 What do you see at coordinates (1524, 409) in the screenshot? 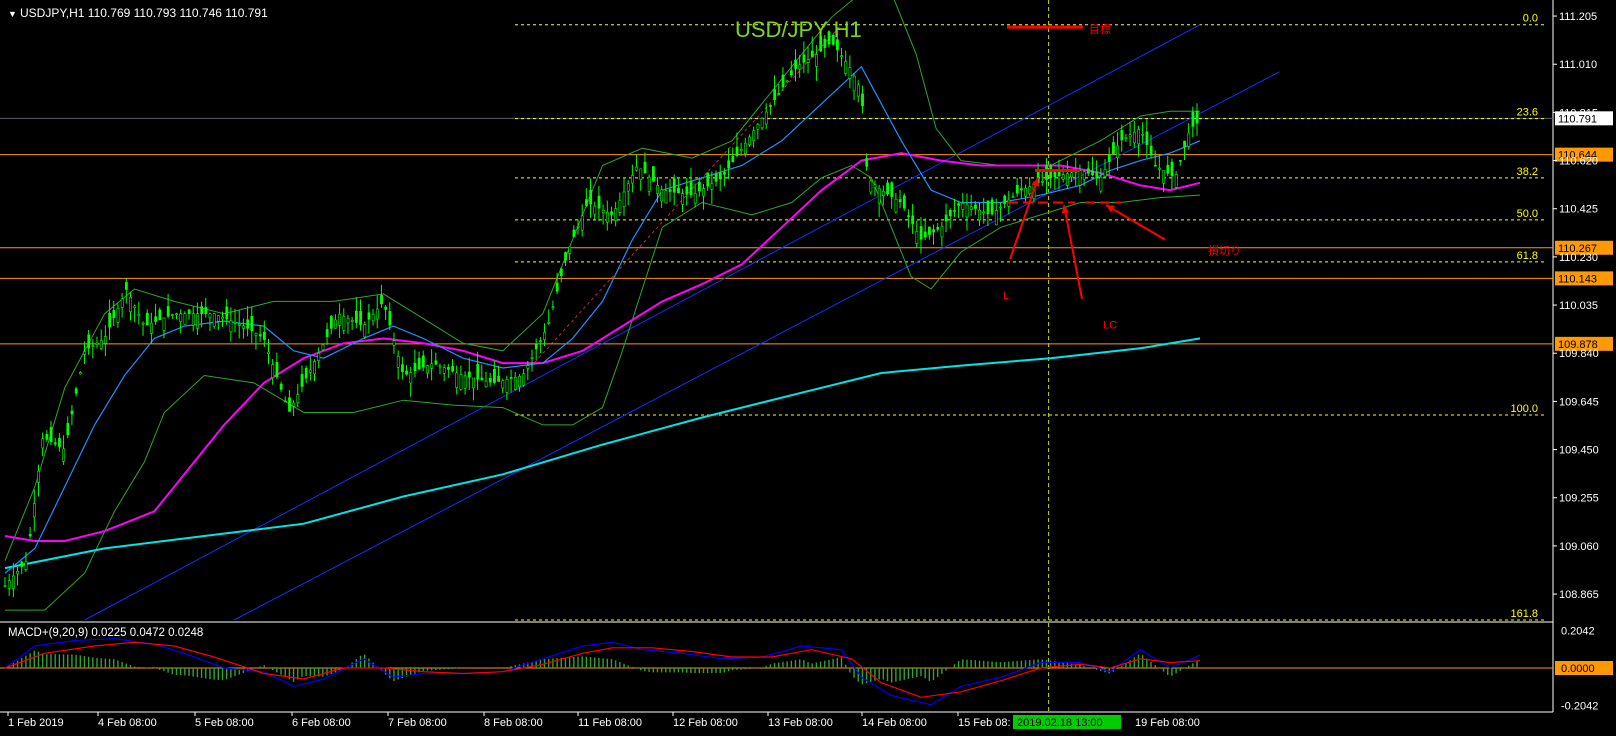
I see `fibo-level-label: 100.0` at bounding box center [1524, 409].